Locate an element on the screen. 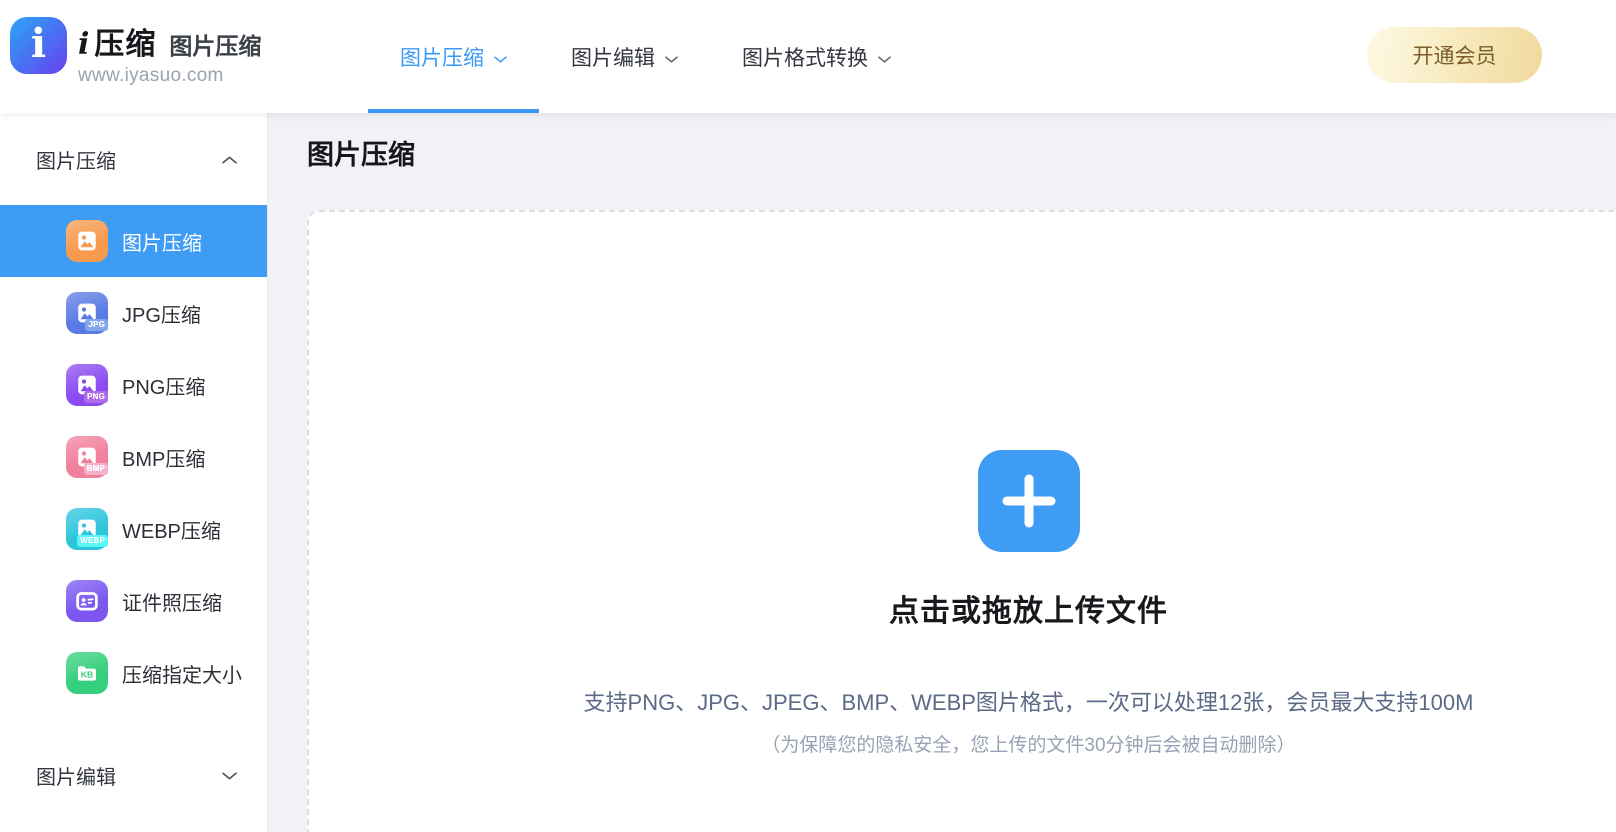 Image resolution: width=1616 pixels, height=832 pixels. sidebar-item-webp-compress: WEBP WEBP压缩 is located at coordinates (133, 529).